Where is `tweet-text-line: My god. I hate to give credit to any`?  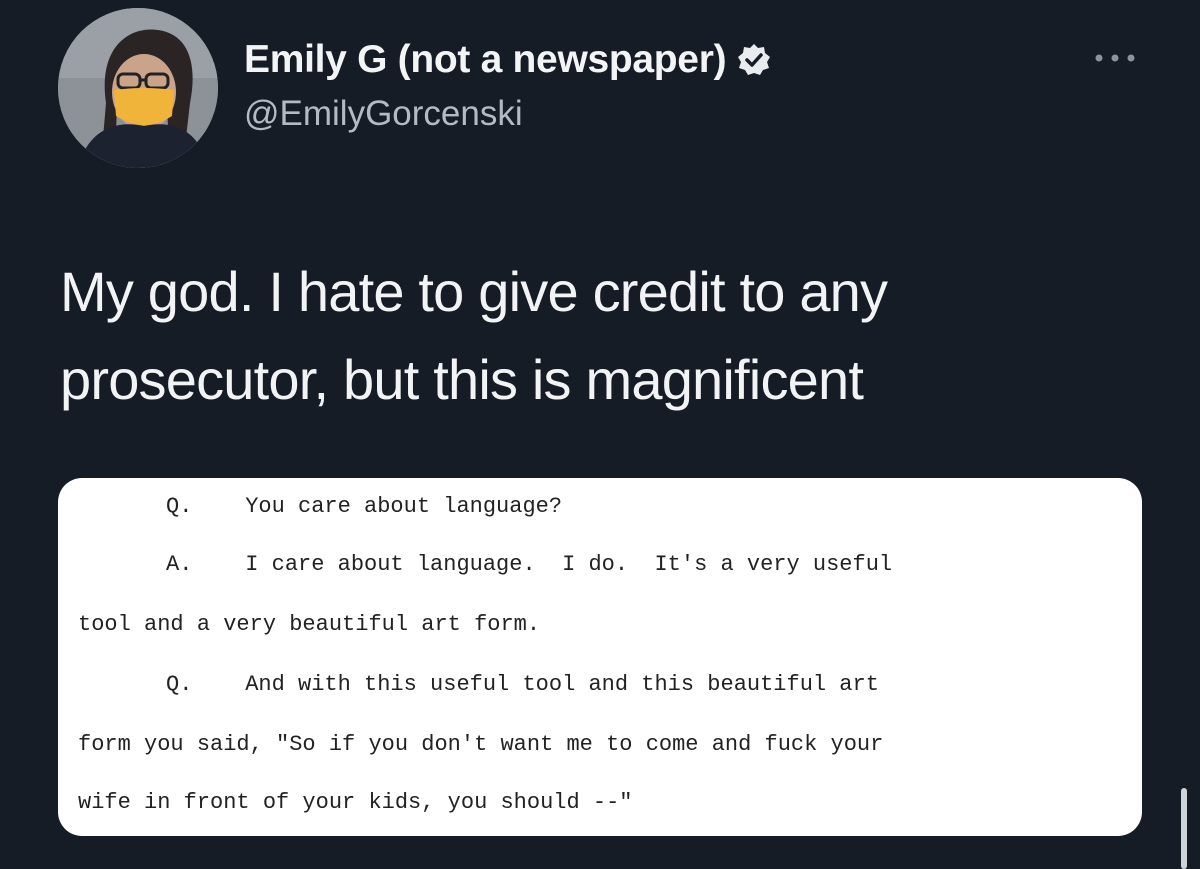 tweet-text-line: My god. I hate to give credit to any is located at coordinates (474, 291).